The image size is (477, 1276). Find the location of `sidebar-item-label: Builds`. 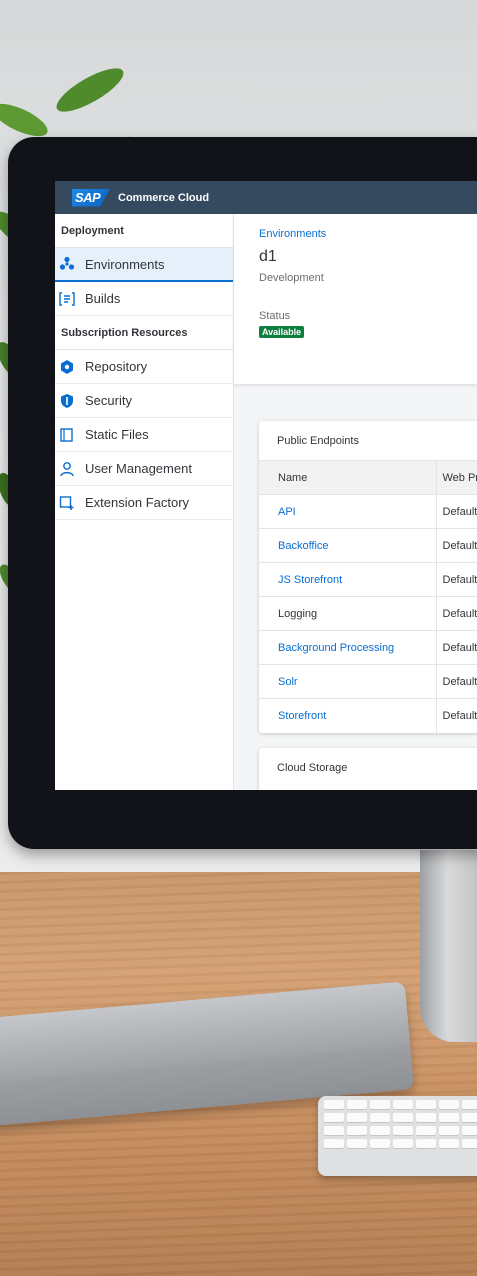

sidebar-item-label: Builds is located at coordinates (103, 298).